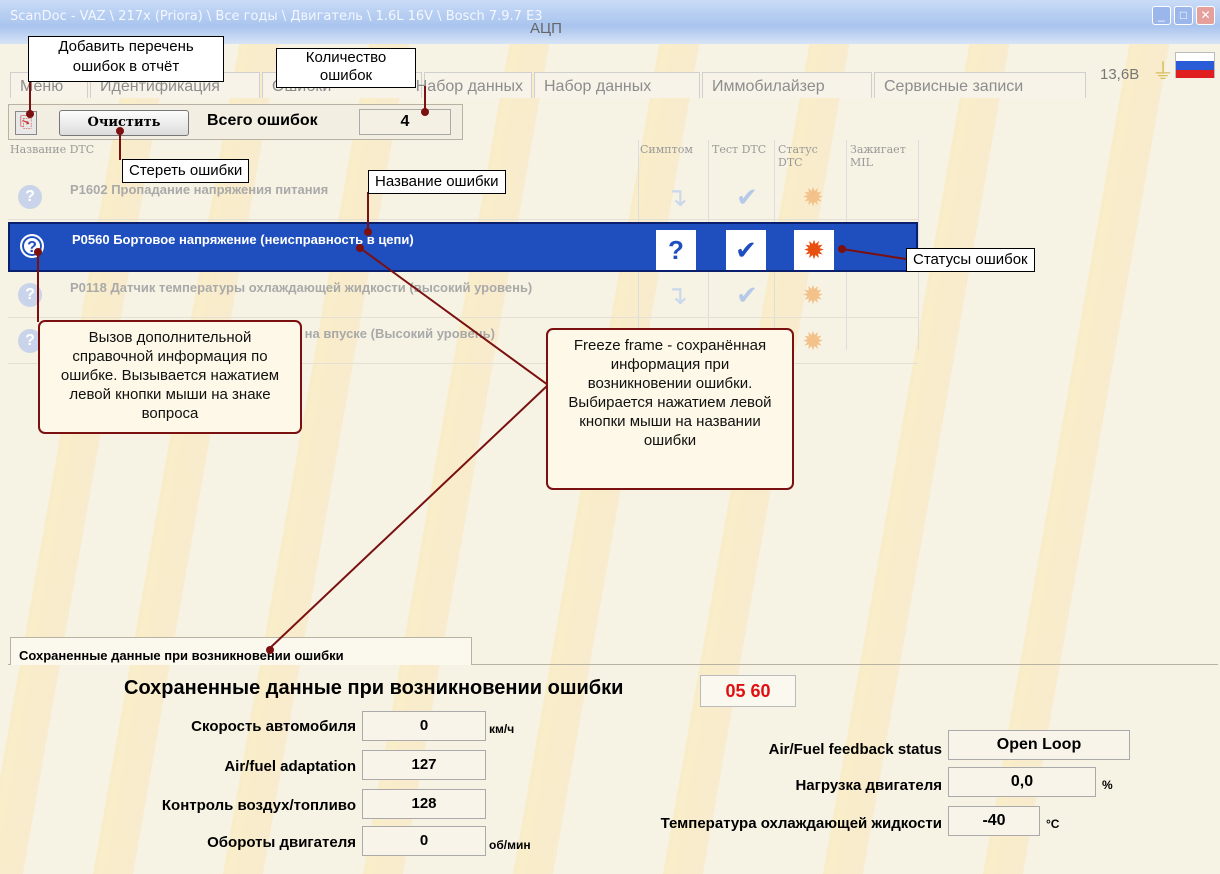 The height and width of the screenshot is (874, 1220). What do you see at coordinates (801, 823) in the screenshot?
I see `field-label-coolant-temp: Температура охлаждающей жидкости` at bounding box center [801, 823].